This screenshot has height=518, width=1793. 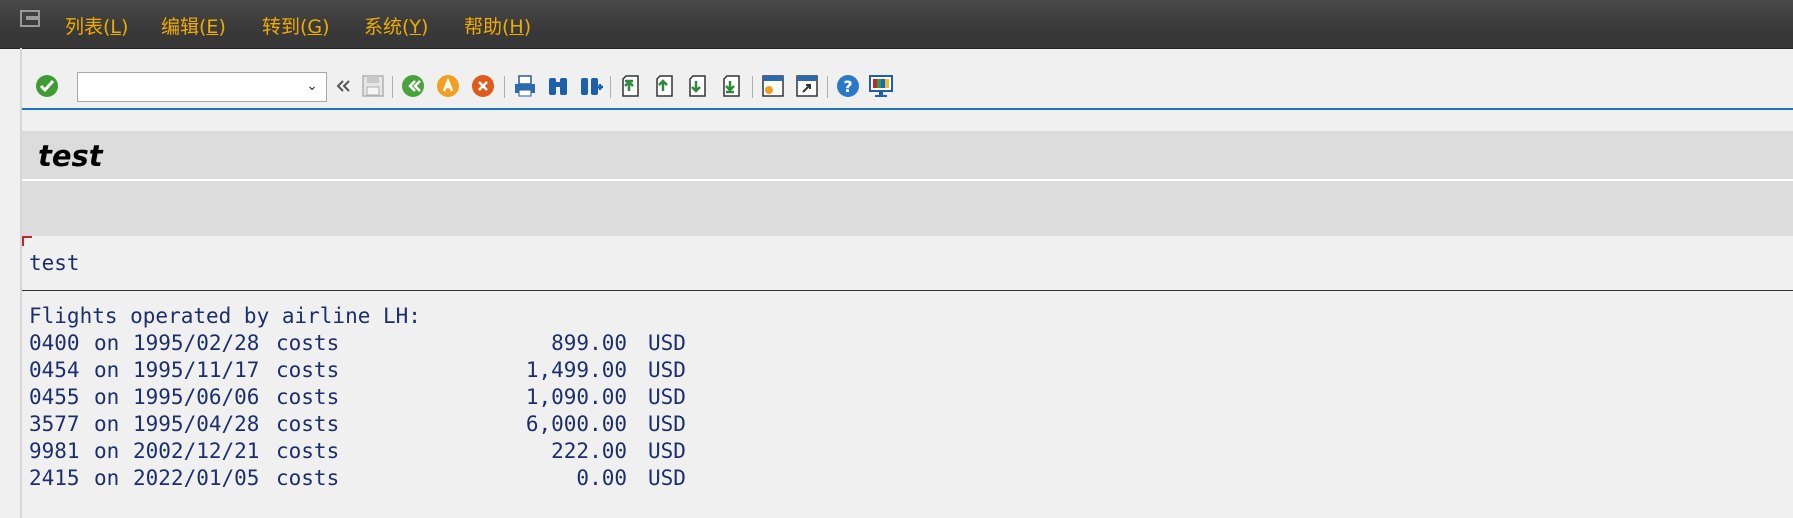 What do you see at coordinates (373, 86) in the screenshot?
I see `save-icon` at bounding box center [373, 86].